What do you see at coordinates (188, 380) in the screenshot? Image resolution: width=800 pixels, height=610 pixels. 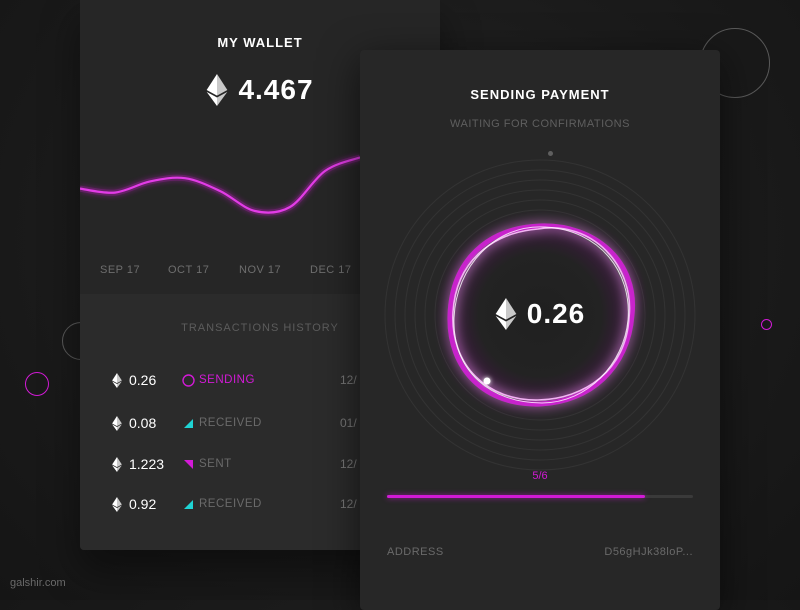 I see `pending-ring-icon` at bounding box center [188, 380].